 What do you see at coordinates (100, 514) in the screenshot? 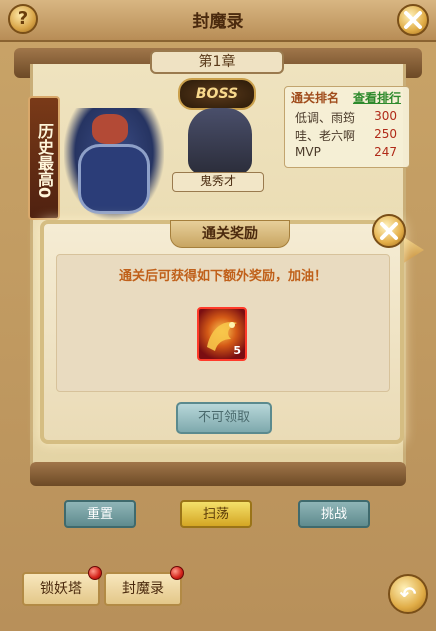
I see `reset-button: 重置` at bounding box center [100, 514].